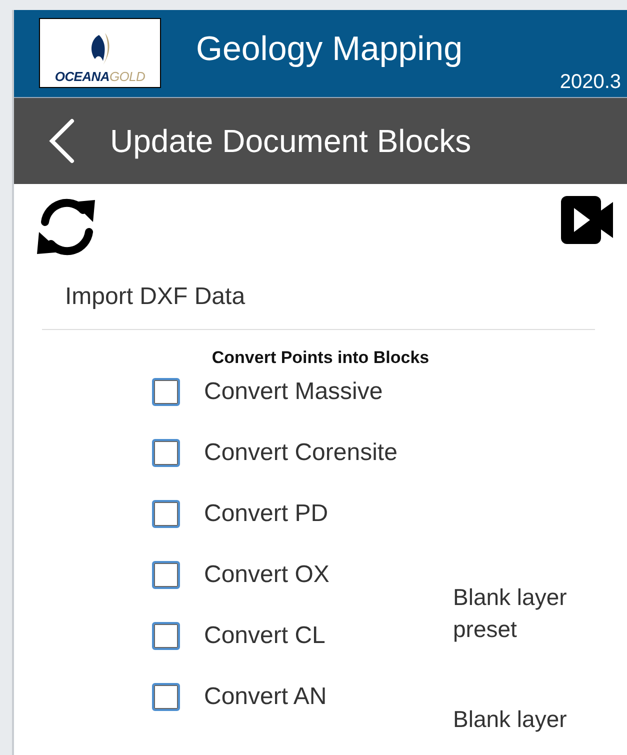 This screenshot has width=627, height=755. Describe the element at coordinates (328, 453) in the screenshot. I see `checkbox-label: Convert Corensite` at that location.